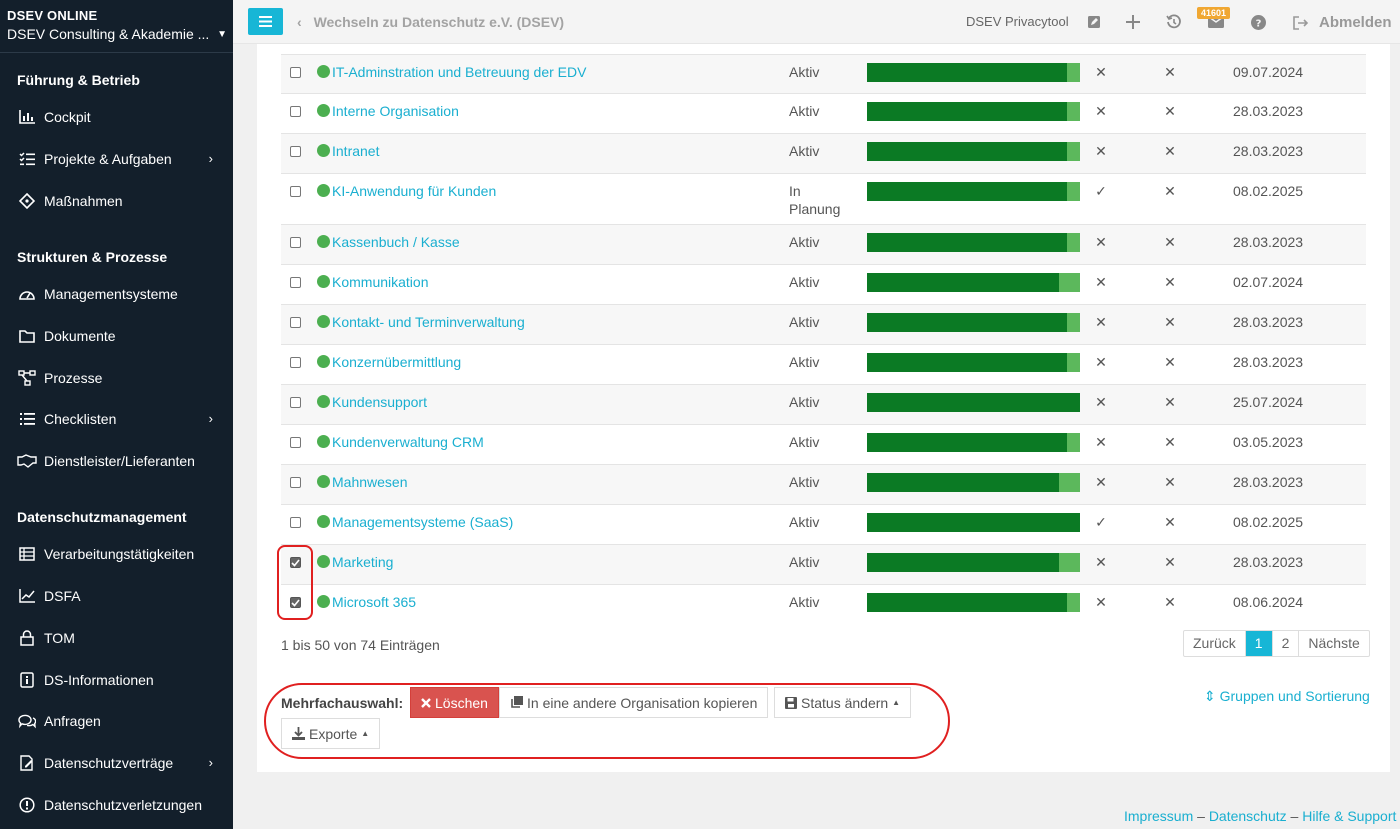 The width and height of the screenshot is (1400, 829). What do you see at coordinates (1287, 696) in the screenshot?
I see `grouping-sorting-link: ⇕ Gruppen und Sortierung` at bounding box center [1287, 696].